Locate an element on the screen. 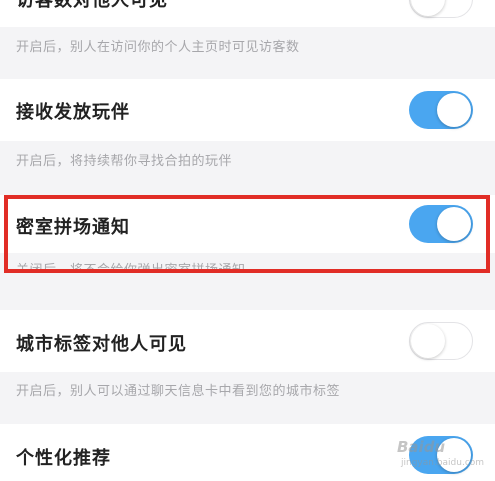 This screenshot has height=481, width=495. receive-partner-toggle is located at coordinates (441, 110).